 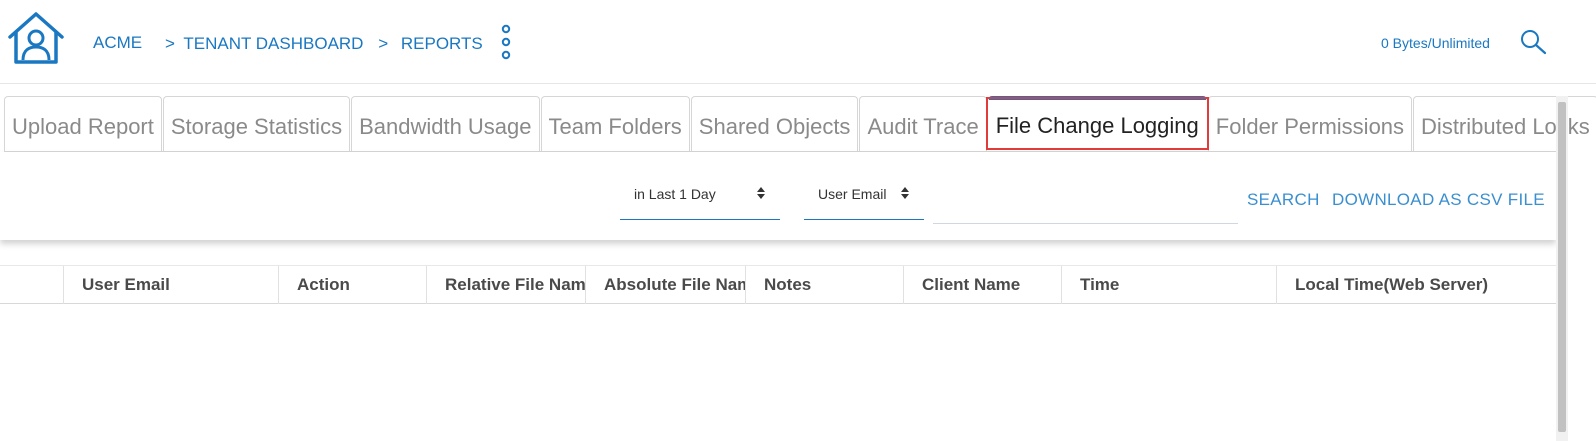 I want to click on tab-distributed-locks: Distributed Locks, so click(x=1504, y=124).